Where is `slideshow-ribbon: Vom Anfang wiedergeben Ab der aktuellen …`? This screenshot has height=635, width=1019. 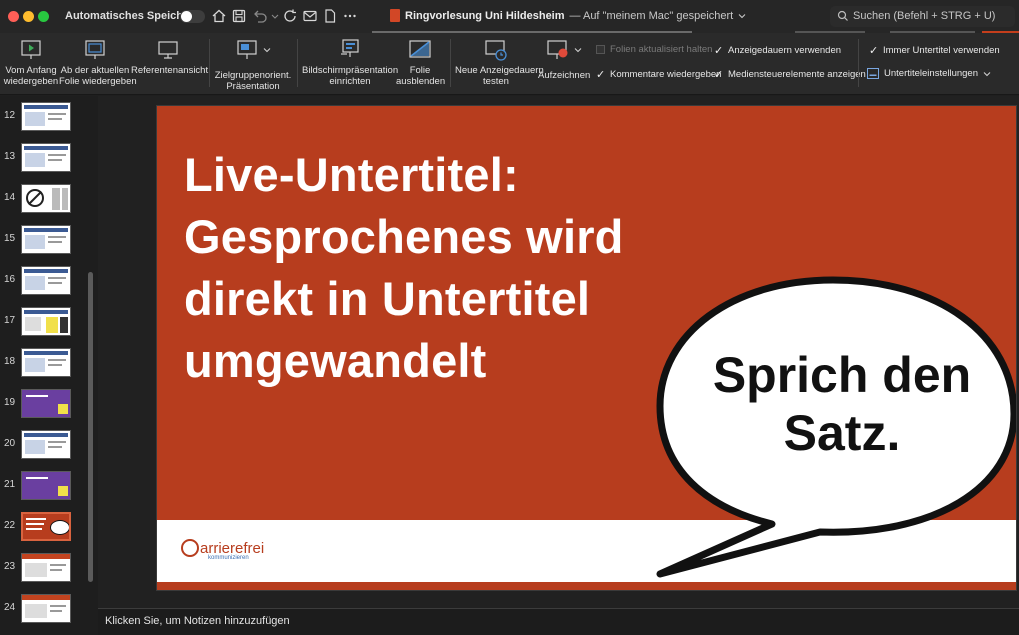 slideshow-ribbon: Vom Anfang wiedergeben Ab der aktuellen … is located at coordinates (509, 64).